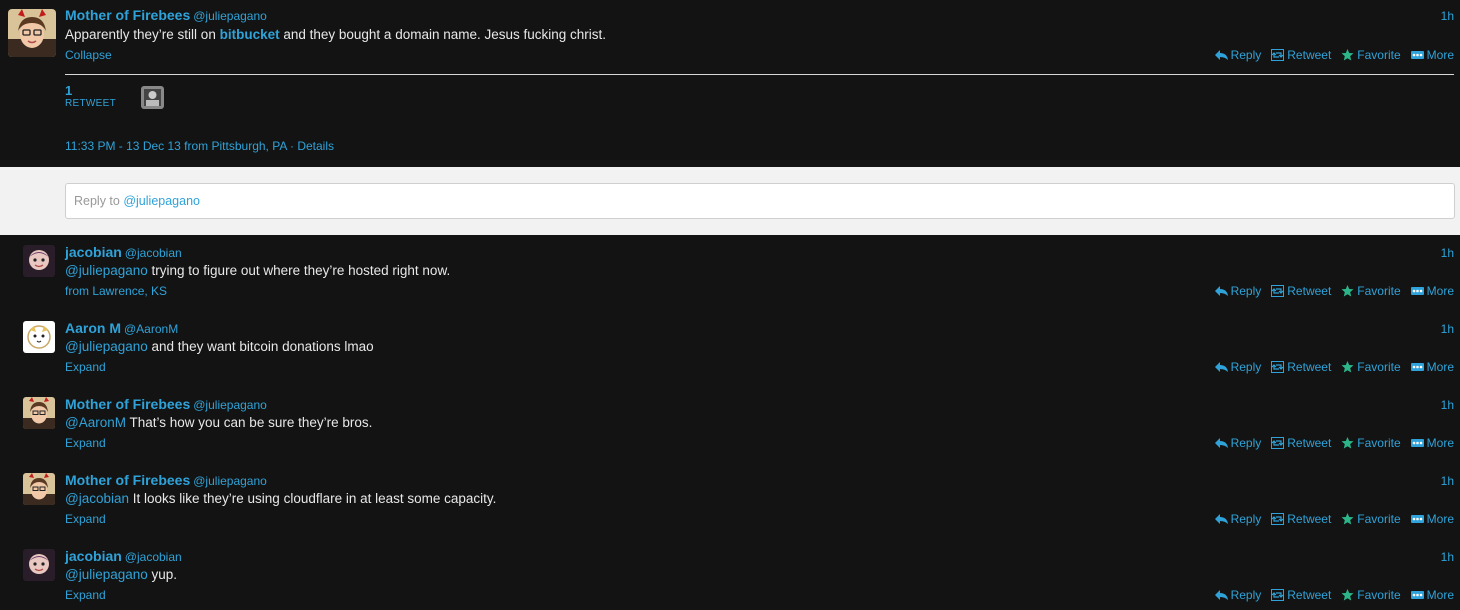 Image resolution: width=1460 pixels, height=610 pixels. Describe the element at coordinates (88, 55) in the screenshot. I see `collapse-link: Collapse` at that location.